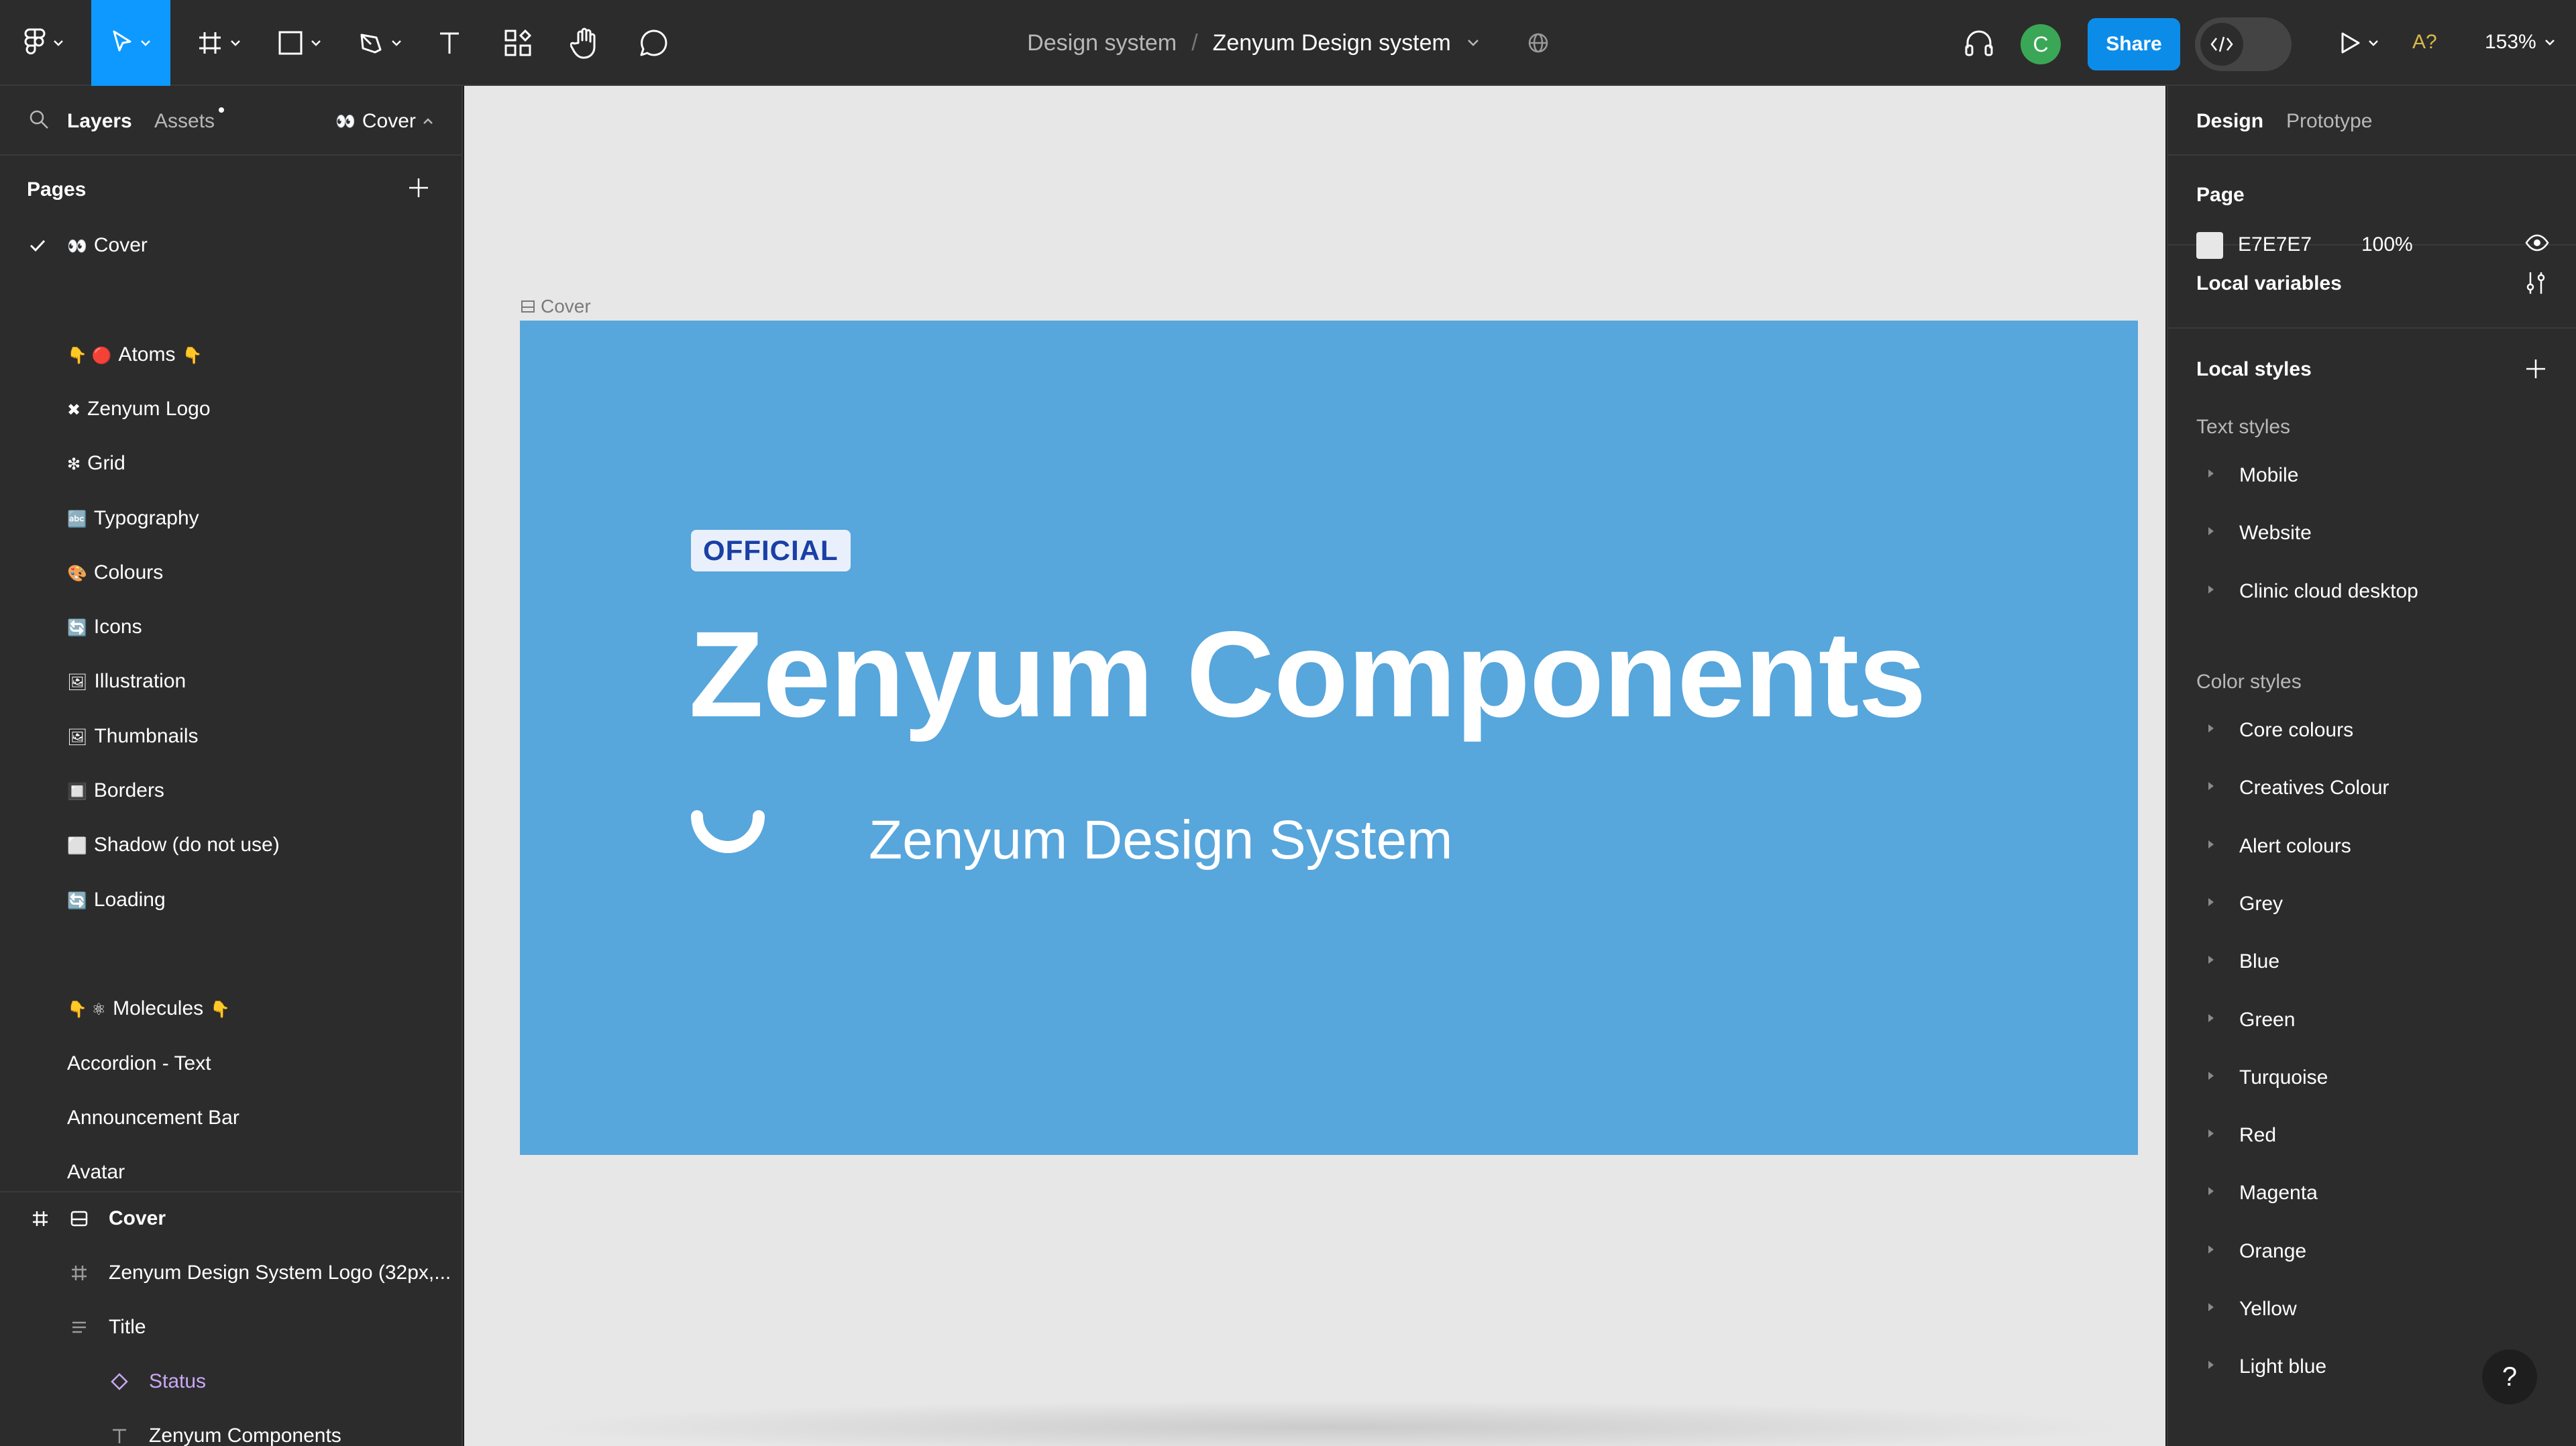 Image resolution: width=2576 pixels, height=1446 pixels. I want to click on breadcrumb-project: Design system, so click(1102, 43).